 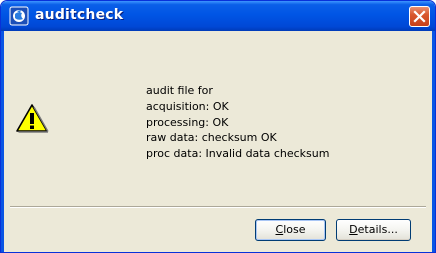 I want to click on window-border-right, so click(x=433, y=141).